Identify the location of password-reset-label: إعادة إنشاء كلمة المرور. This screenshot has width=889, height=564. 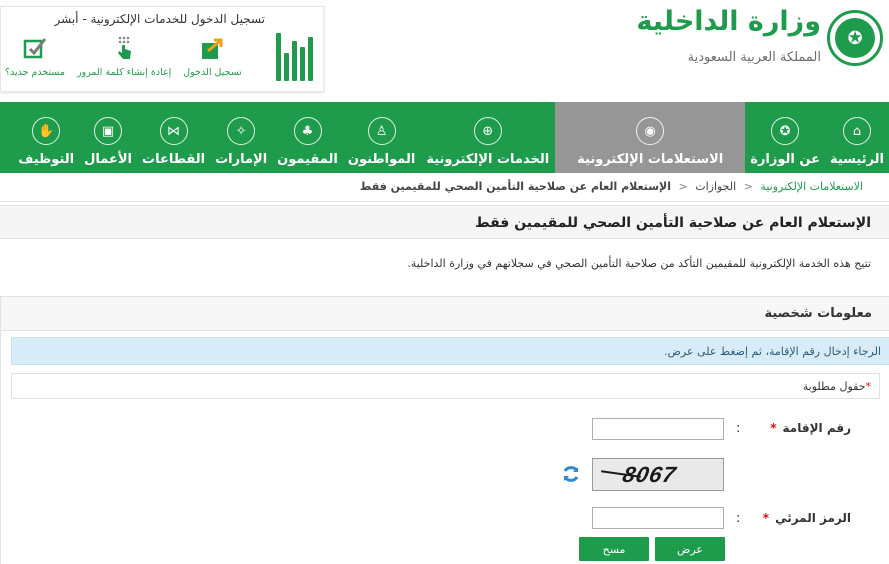
(124, 72).